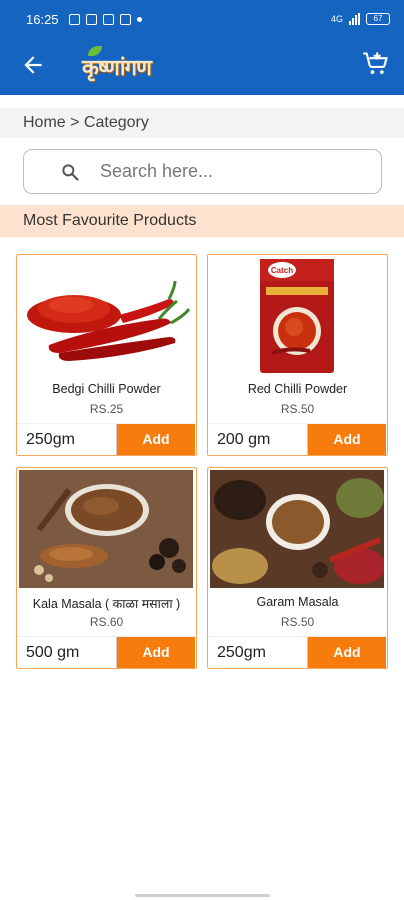 Image resolution: width=404 pixels, height=900 pixels. I want to click on search-input, so click(230, 171).